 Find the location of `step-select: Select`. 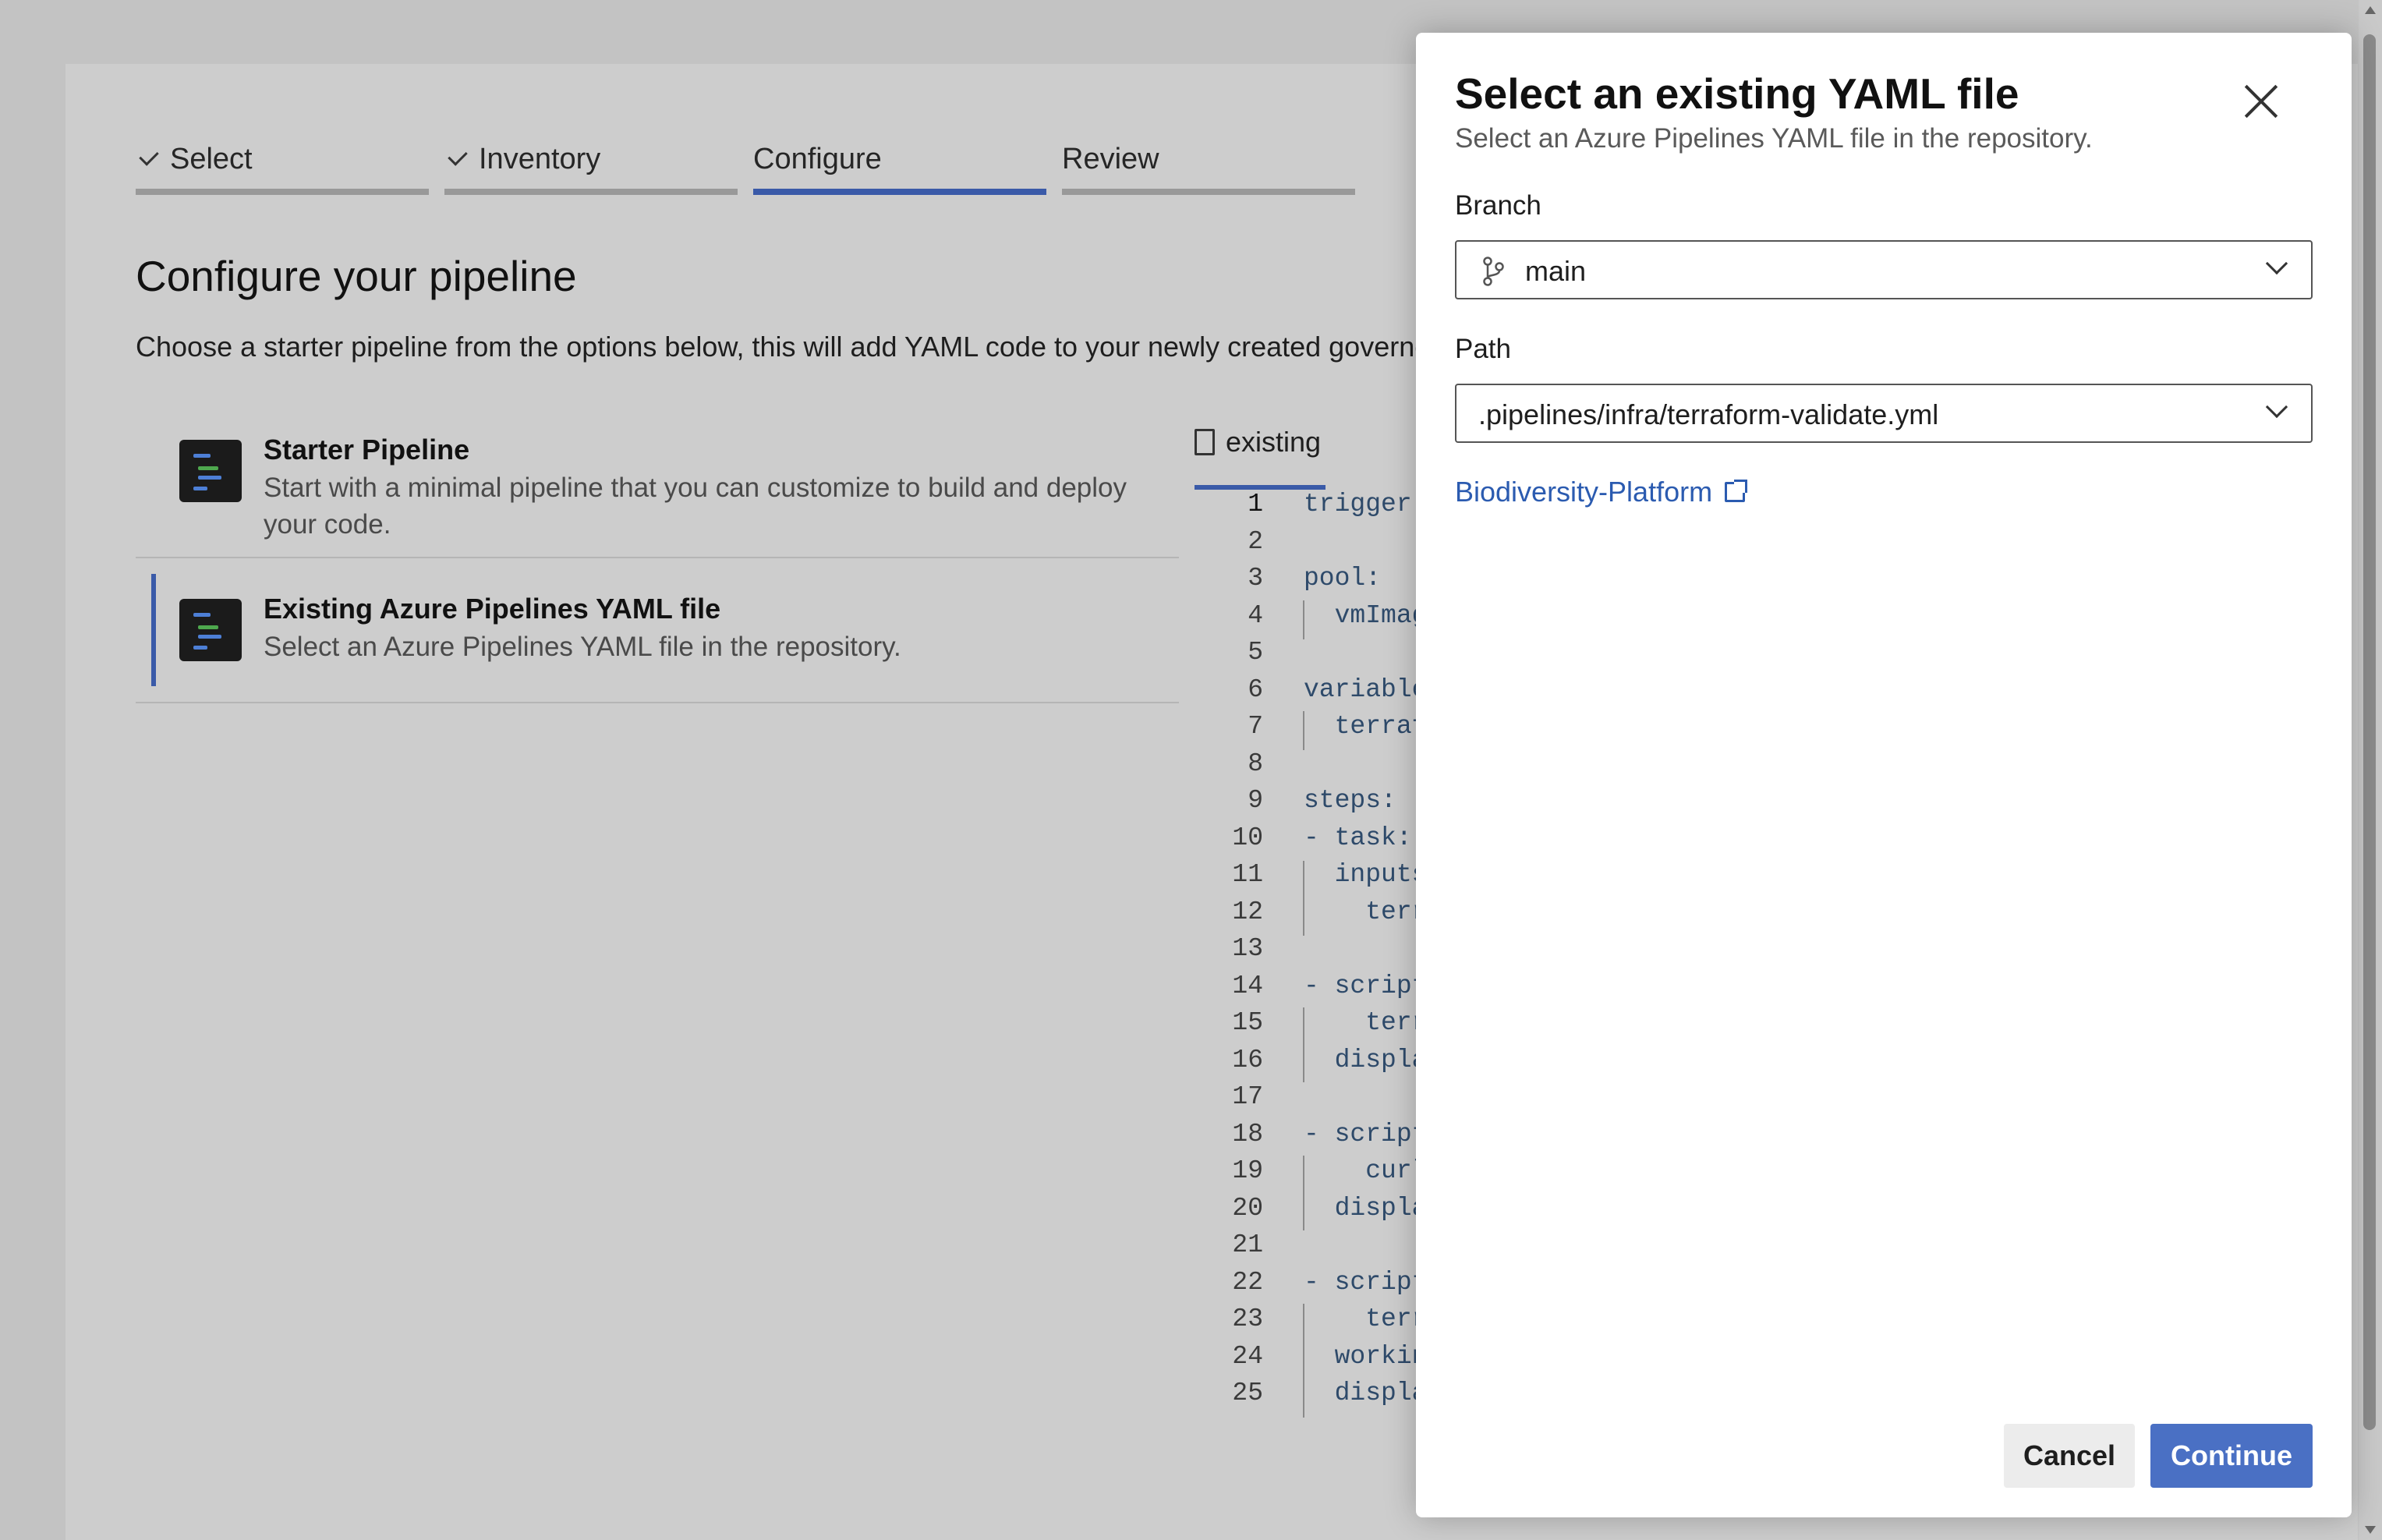

step-select: Select is located at coordinates (282, 168).